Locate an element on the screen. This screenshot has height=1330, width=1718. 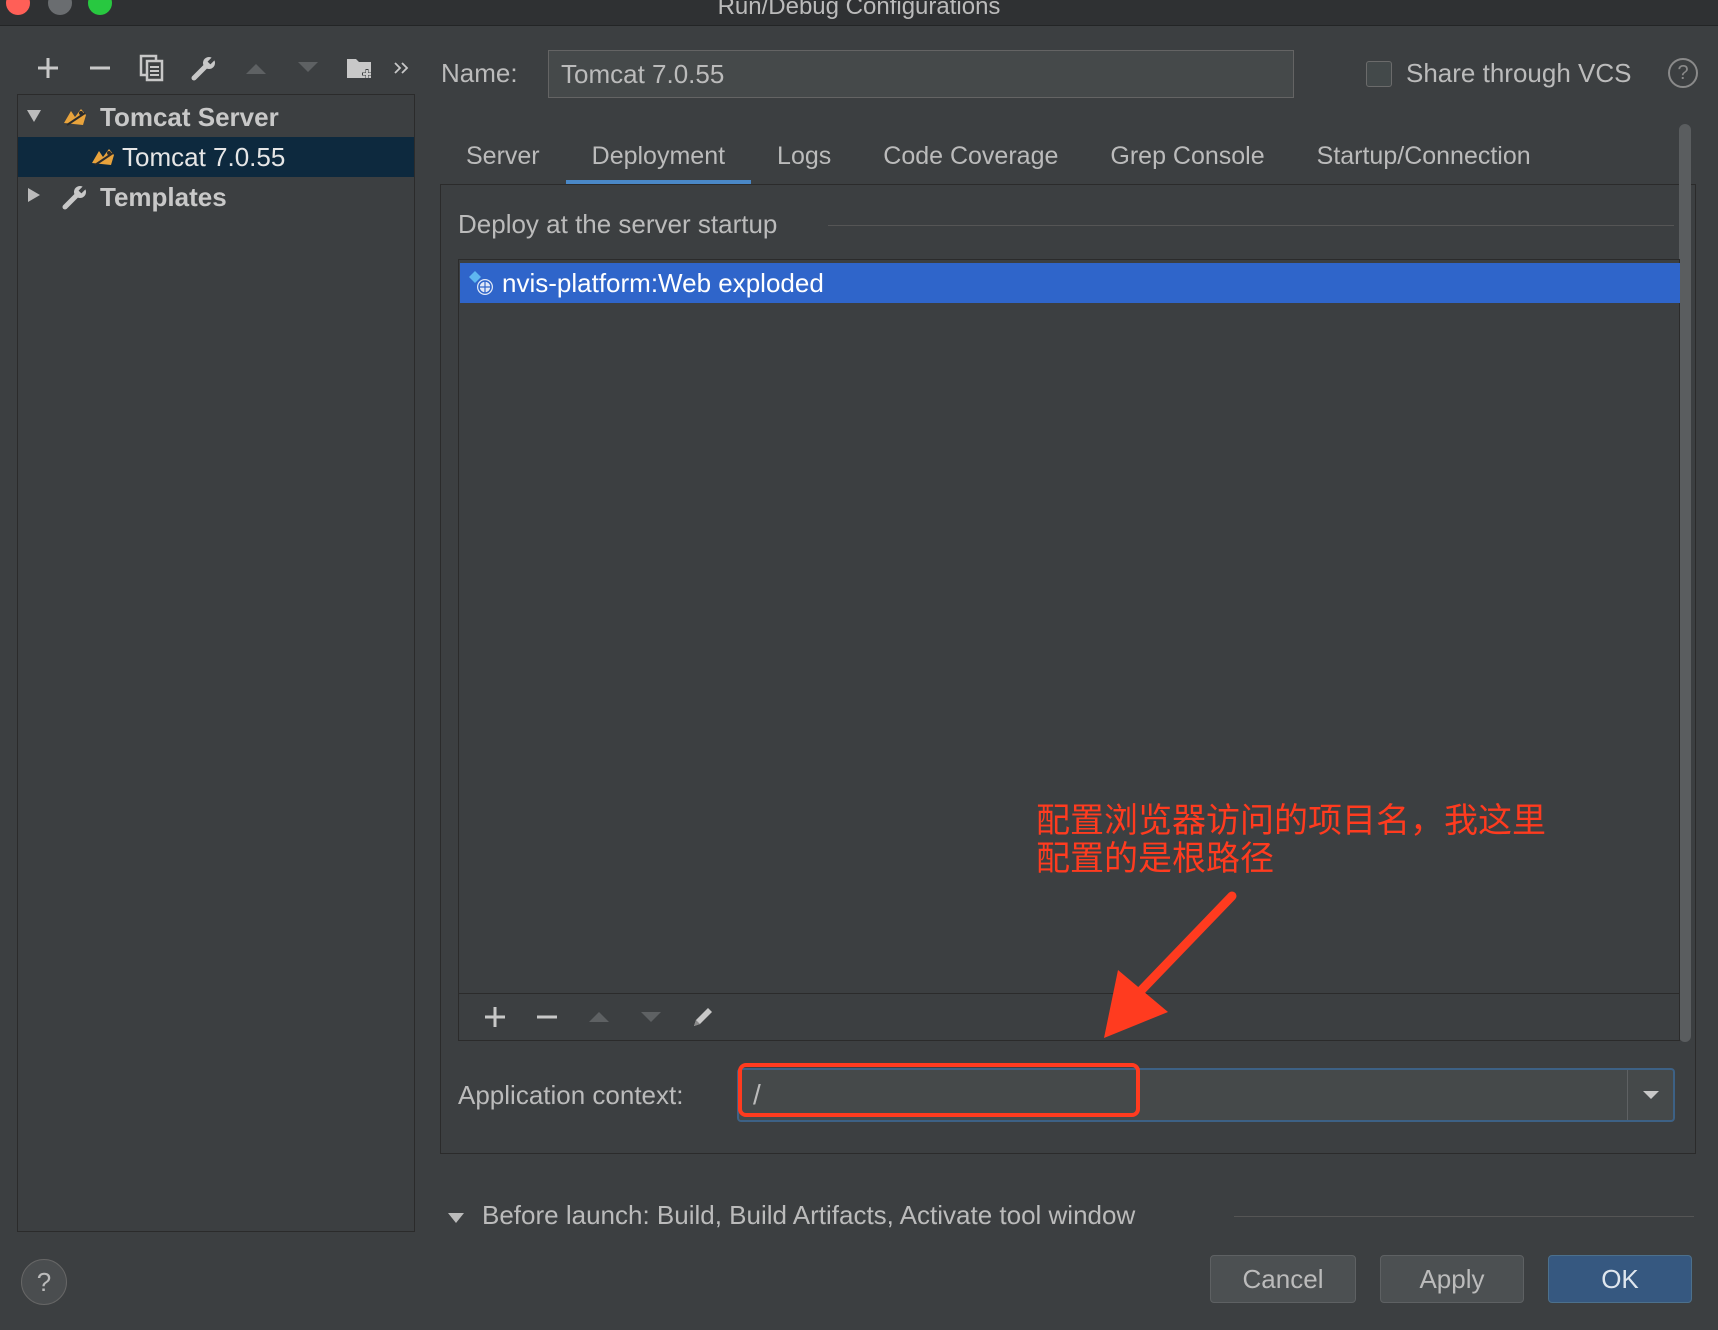
copy-icon is located at coordinates (152, 68).